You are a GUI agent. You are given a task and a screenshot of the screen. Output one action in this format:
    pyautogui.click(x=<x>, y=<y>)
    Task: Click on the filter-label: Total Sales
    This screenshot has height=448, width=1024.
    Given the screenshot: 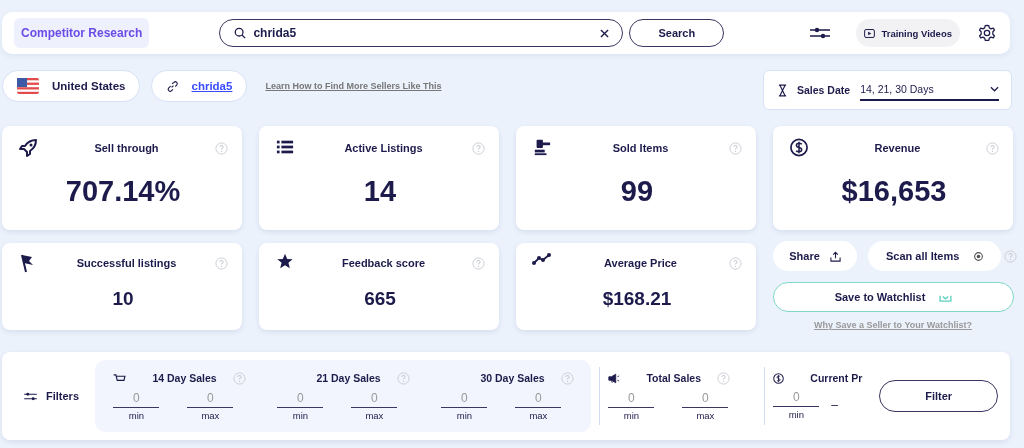 What is the action you would take?
    pyautogui.click(x=674, y=378)
    